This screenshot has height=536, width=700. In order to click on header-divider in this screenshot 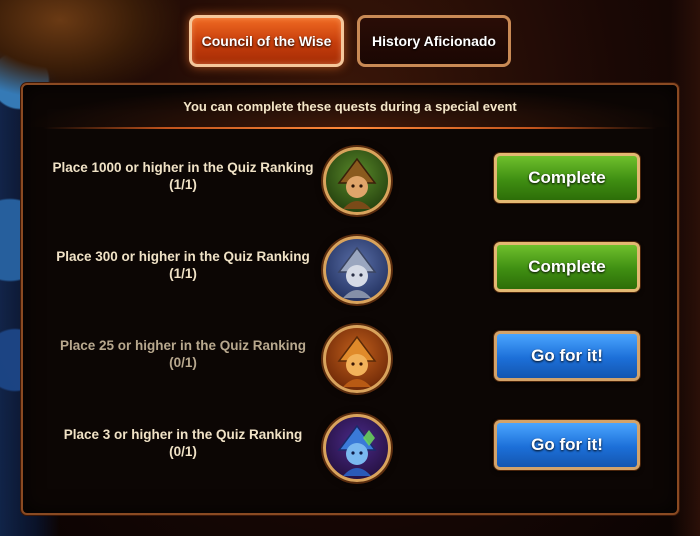, I will do `click(350, 128)`.